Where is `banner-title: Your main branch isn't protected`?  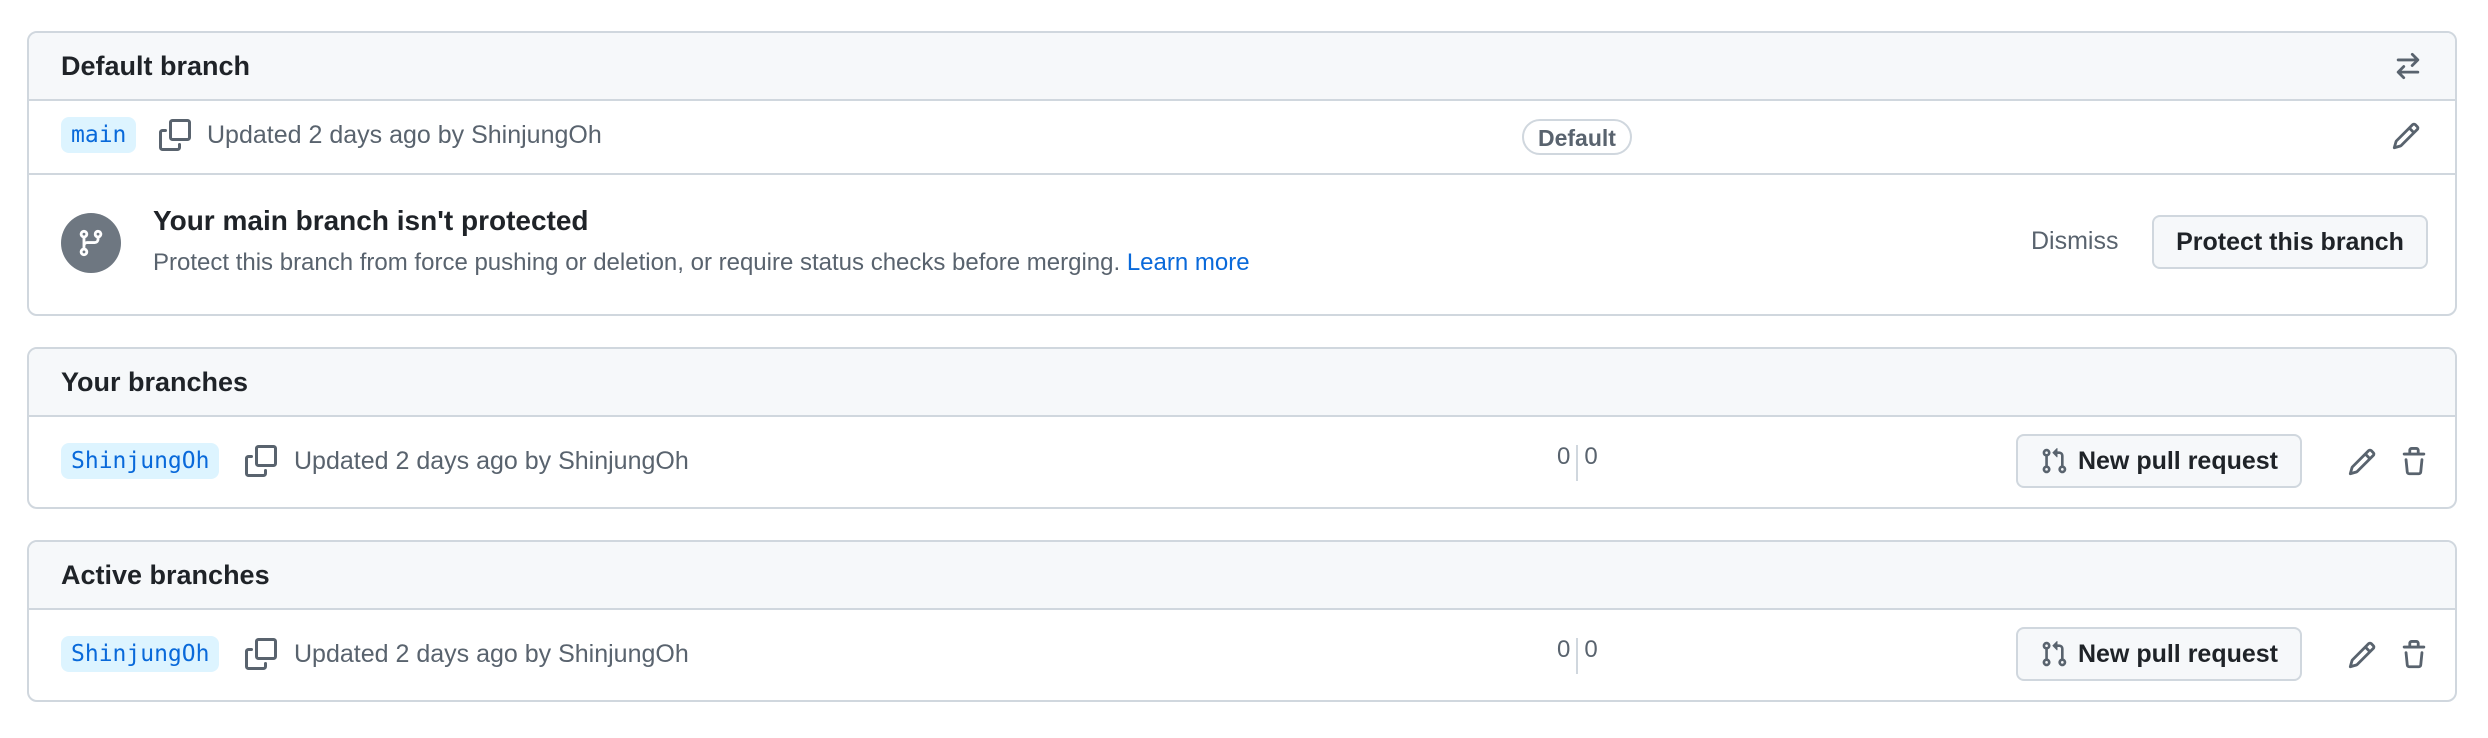
banner-title: Your main branch isn't protected is located at coordinates (371, 220).